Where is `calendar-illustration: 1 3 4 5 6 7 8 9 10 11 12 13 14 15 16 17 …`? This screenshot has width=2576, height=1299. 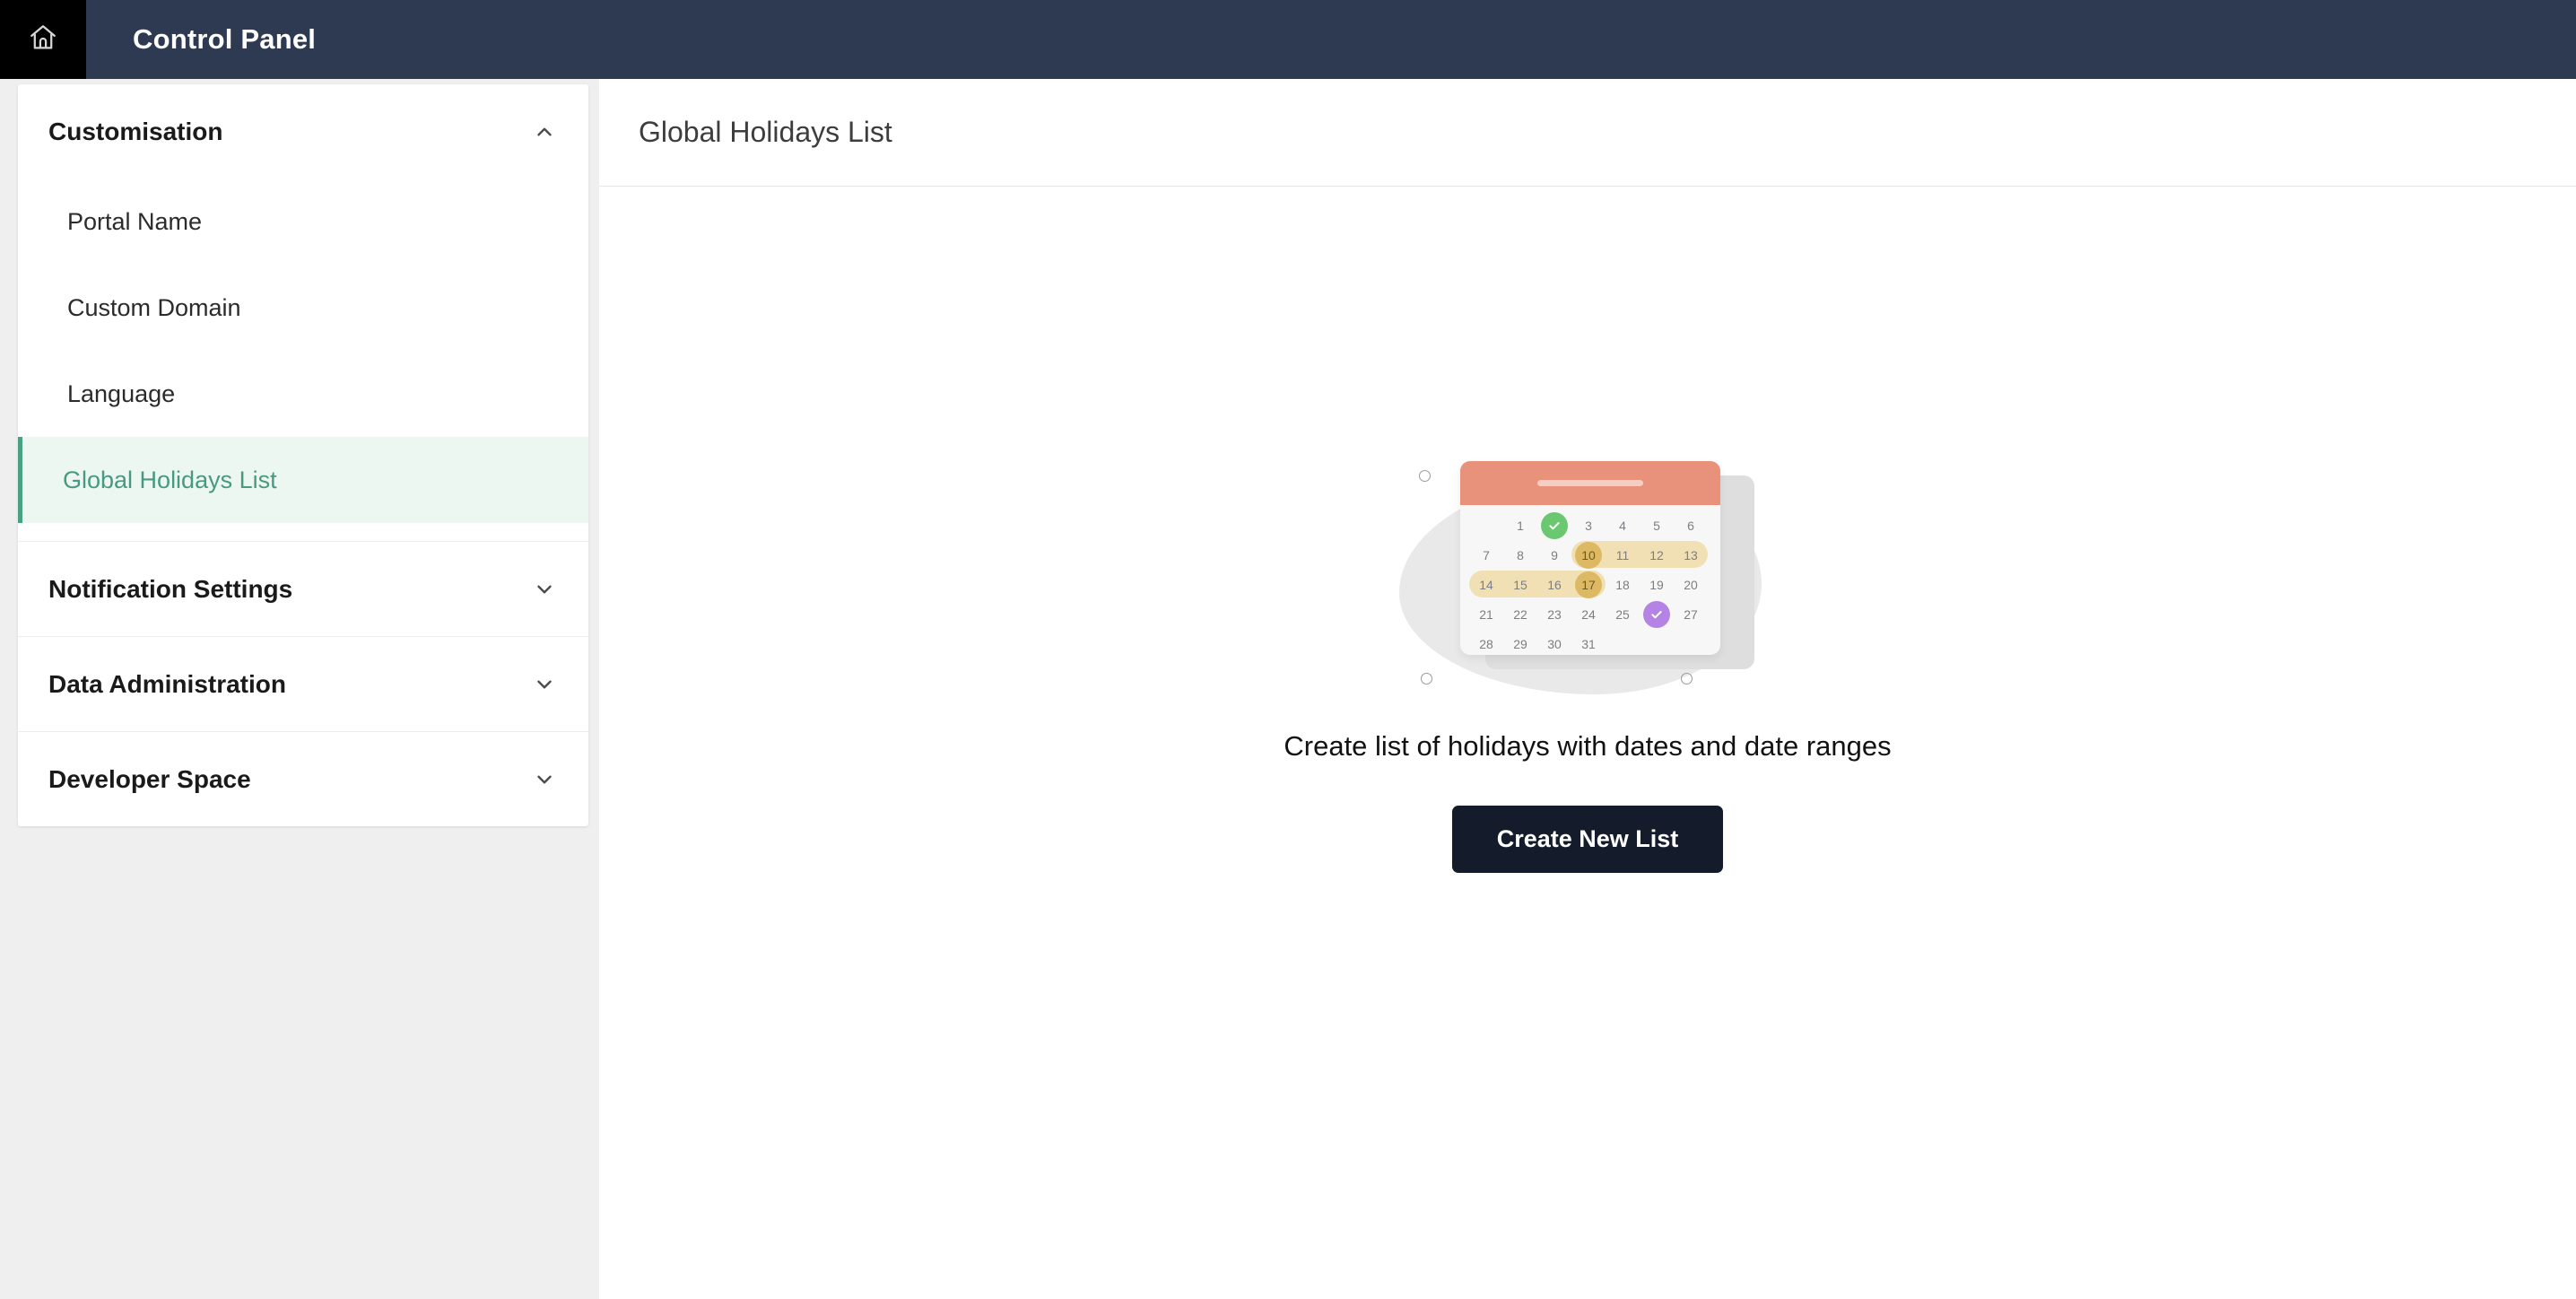 calendar-illustration: 1 3 4 5 6 7 8 9 10 11 12 13 14 15 16 17 … is located at coordinates (1587, 572).